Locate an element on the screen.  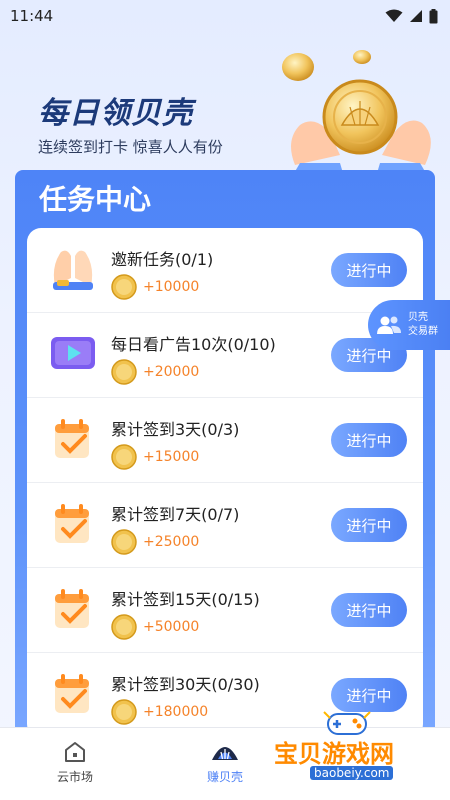
hero-title: 每日领贝壳 is located at coordinates (115, 113).